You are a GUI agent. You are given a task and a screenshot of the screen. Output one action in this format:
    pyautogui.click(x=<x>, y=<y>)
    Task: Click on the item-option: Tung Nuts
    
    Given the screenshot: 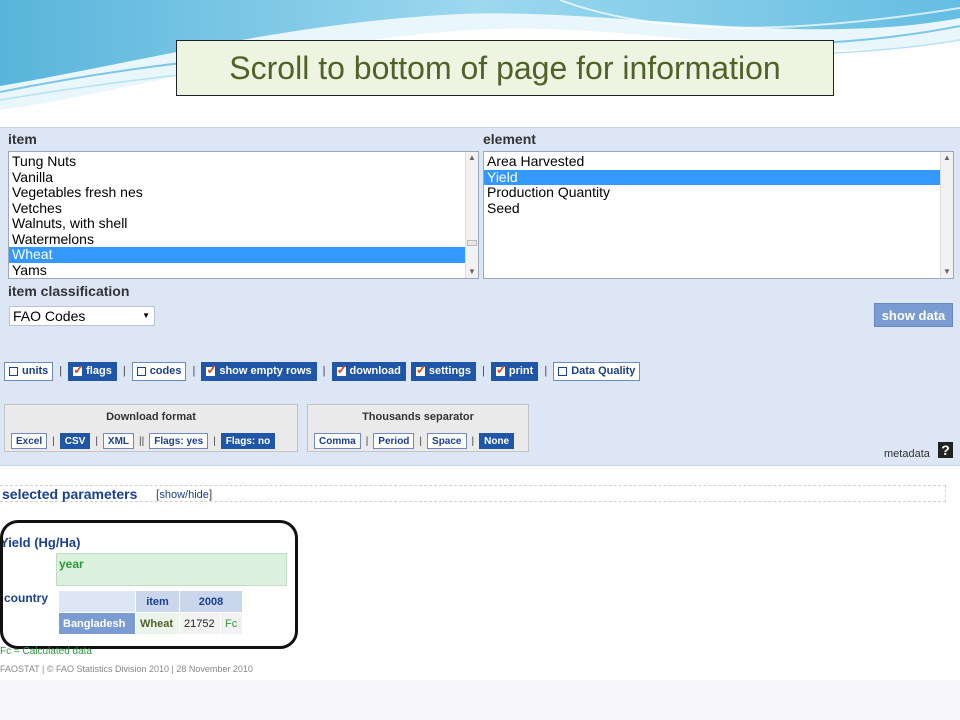 What is the action you would take?
    pyautogui.click(x=243, y=161)
    